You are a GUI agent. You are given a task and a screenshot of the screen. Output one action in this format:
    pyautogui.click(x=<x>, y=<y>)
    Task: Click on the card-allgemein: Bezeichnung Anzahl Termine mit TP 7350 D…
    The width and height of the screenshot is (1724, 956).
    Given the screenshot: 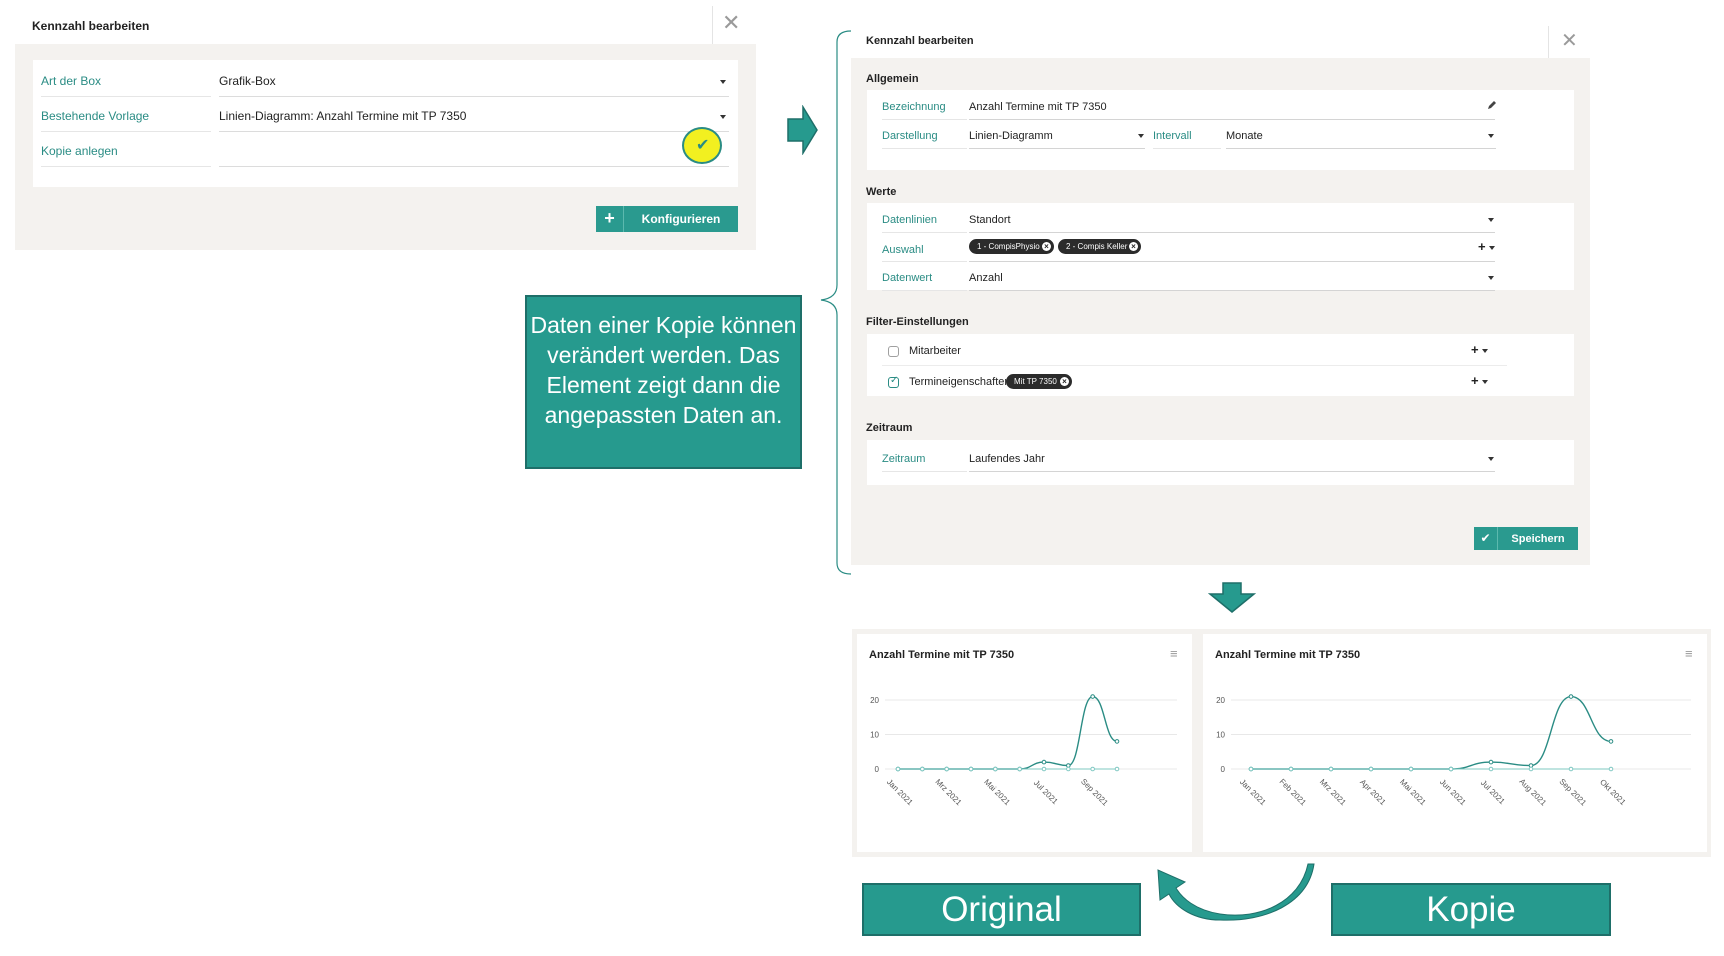 What is the action you would take?
    pyautogui.click(x=1220, y=130)
    